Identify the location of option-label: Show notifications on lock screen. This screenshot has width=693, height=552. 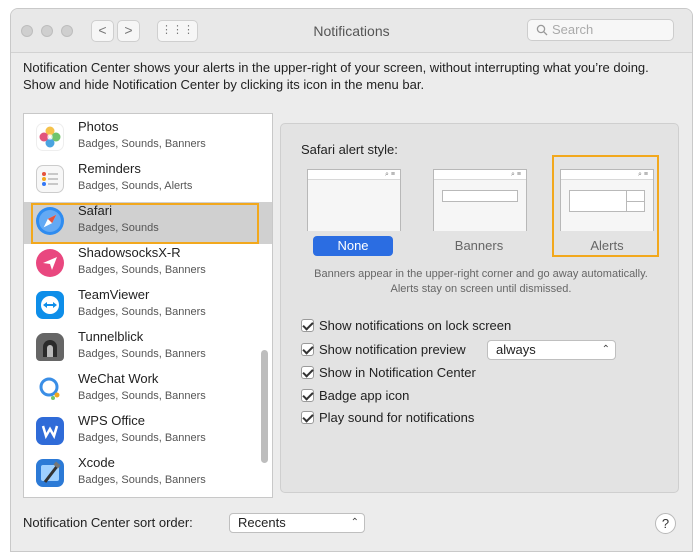
(415, 325).